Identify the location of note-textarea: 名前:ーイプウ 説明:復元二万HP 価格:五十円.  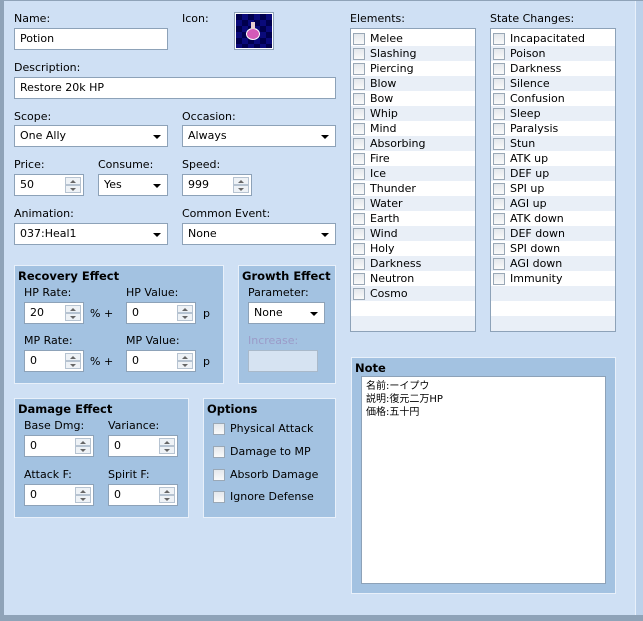
(483, 480).